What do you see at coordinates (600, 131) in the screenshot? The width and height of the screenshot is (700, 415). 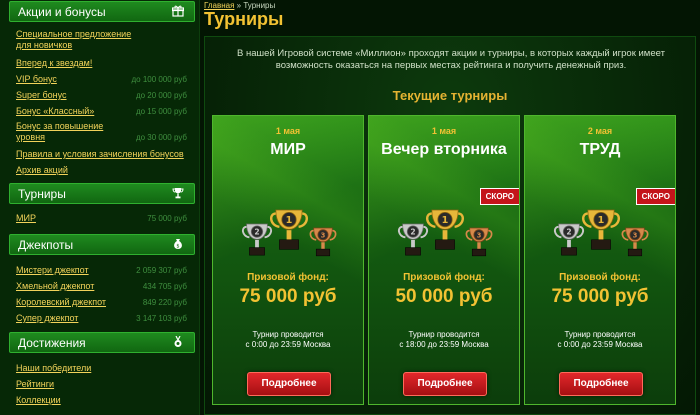 I see `tournament-date: 2 мая` at bounding box center [600, 131].